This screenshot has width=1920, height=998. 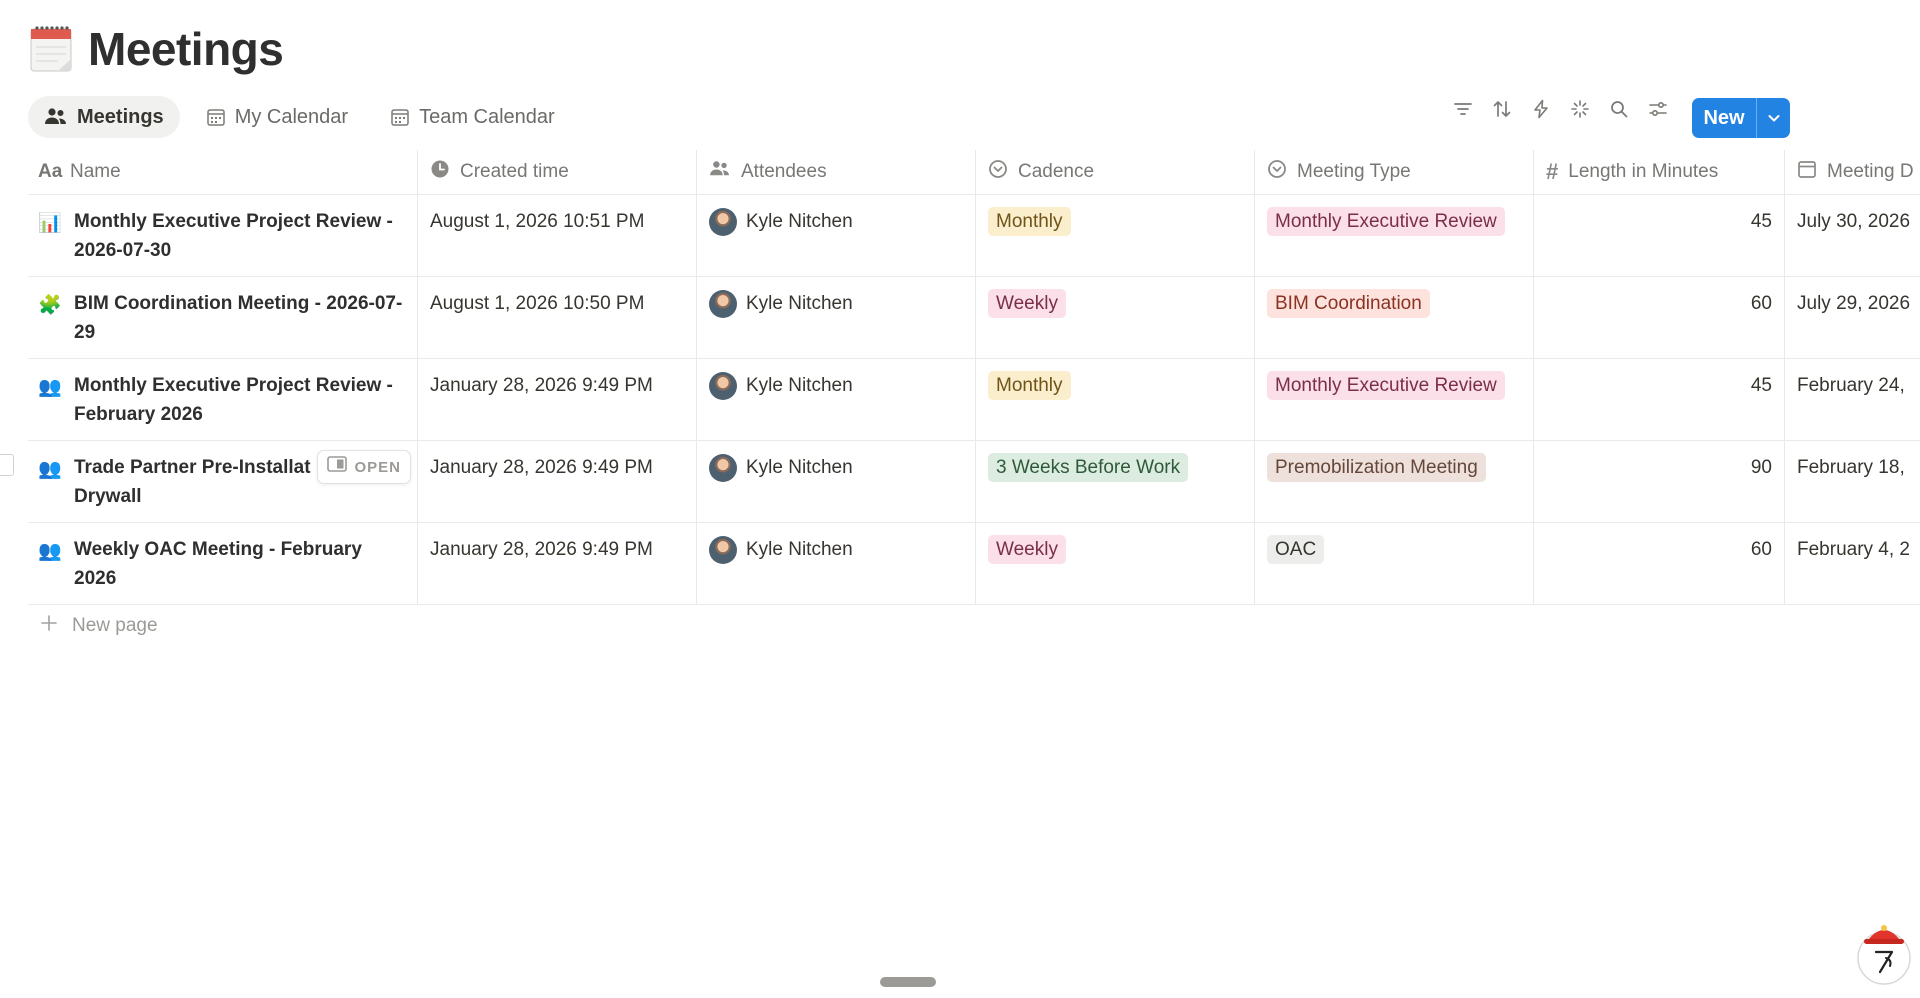 What do you see at coordinates (1807, 172) in the screenshot?
I see `calendar-icon` at bounding box center [1807, 172].